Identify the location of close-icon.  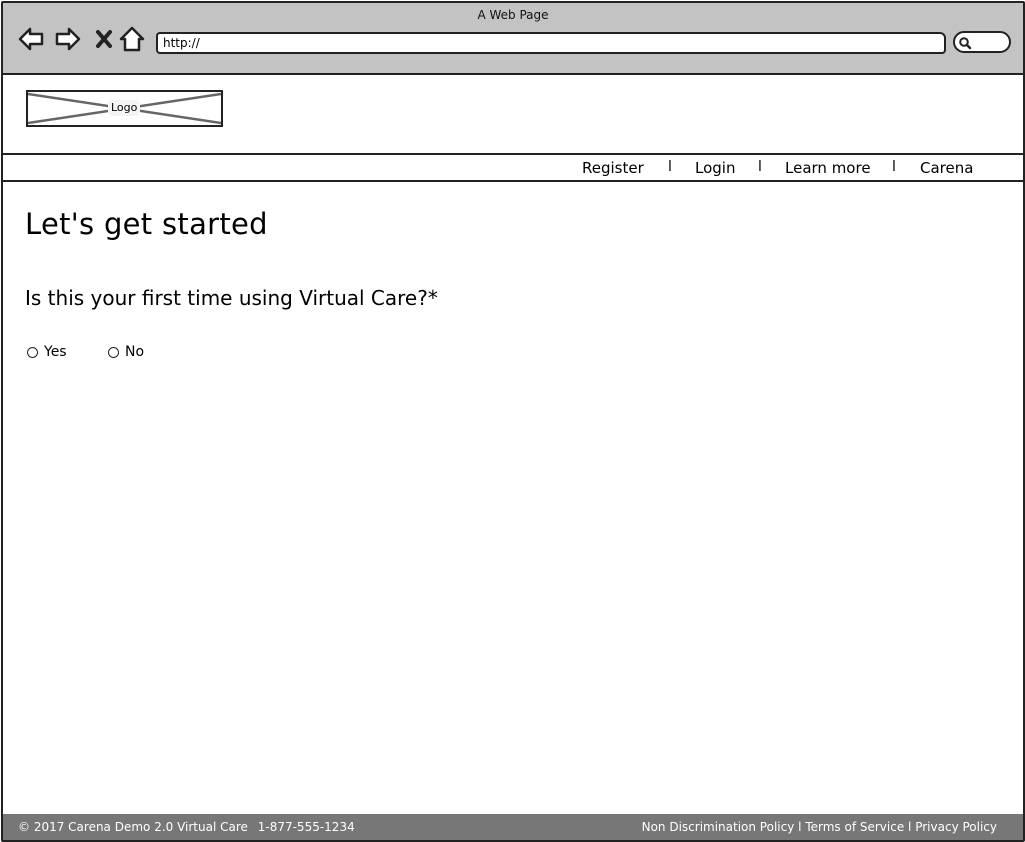
(105, 39).